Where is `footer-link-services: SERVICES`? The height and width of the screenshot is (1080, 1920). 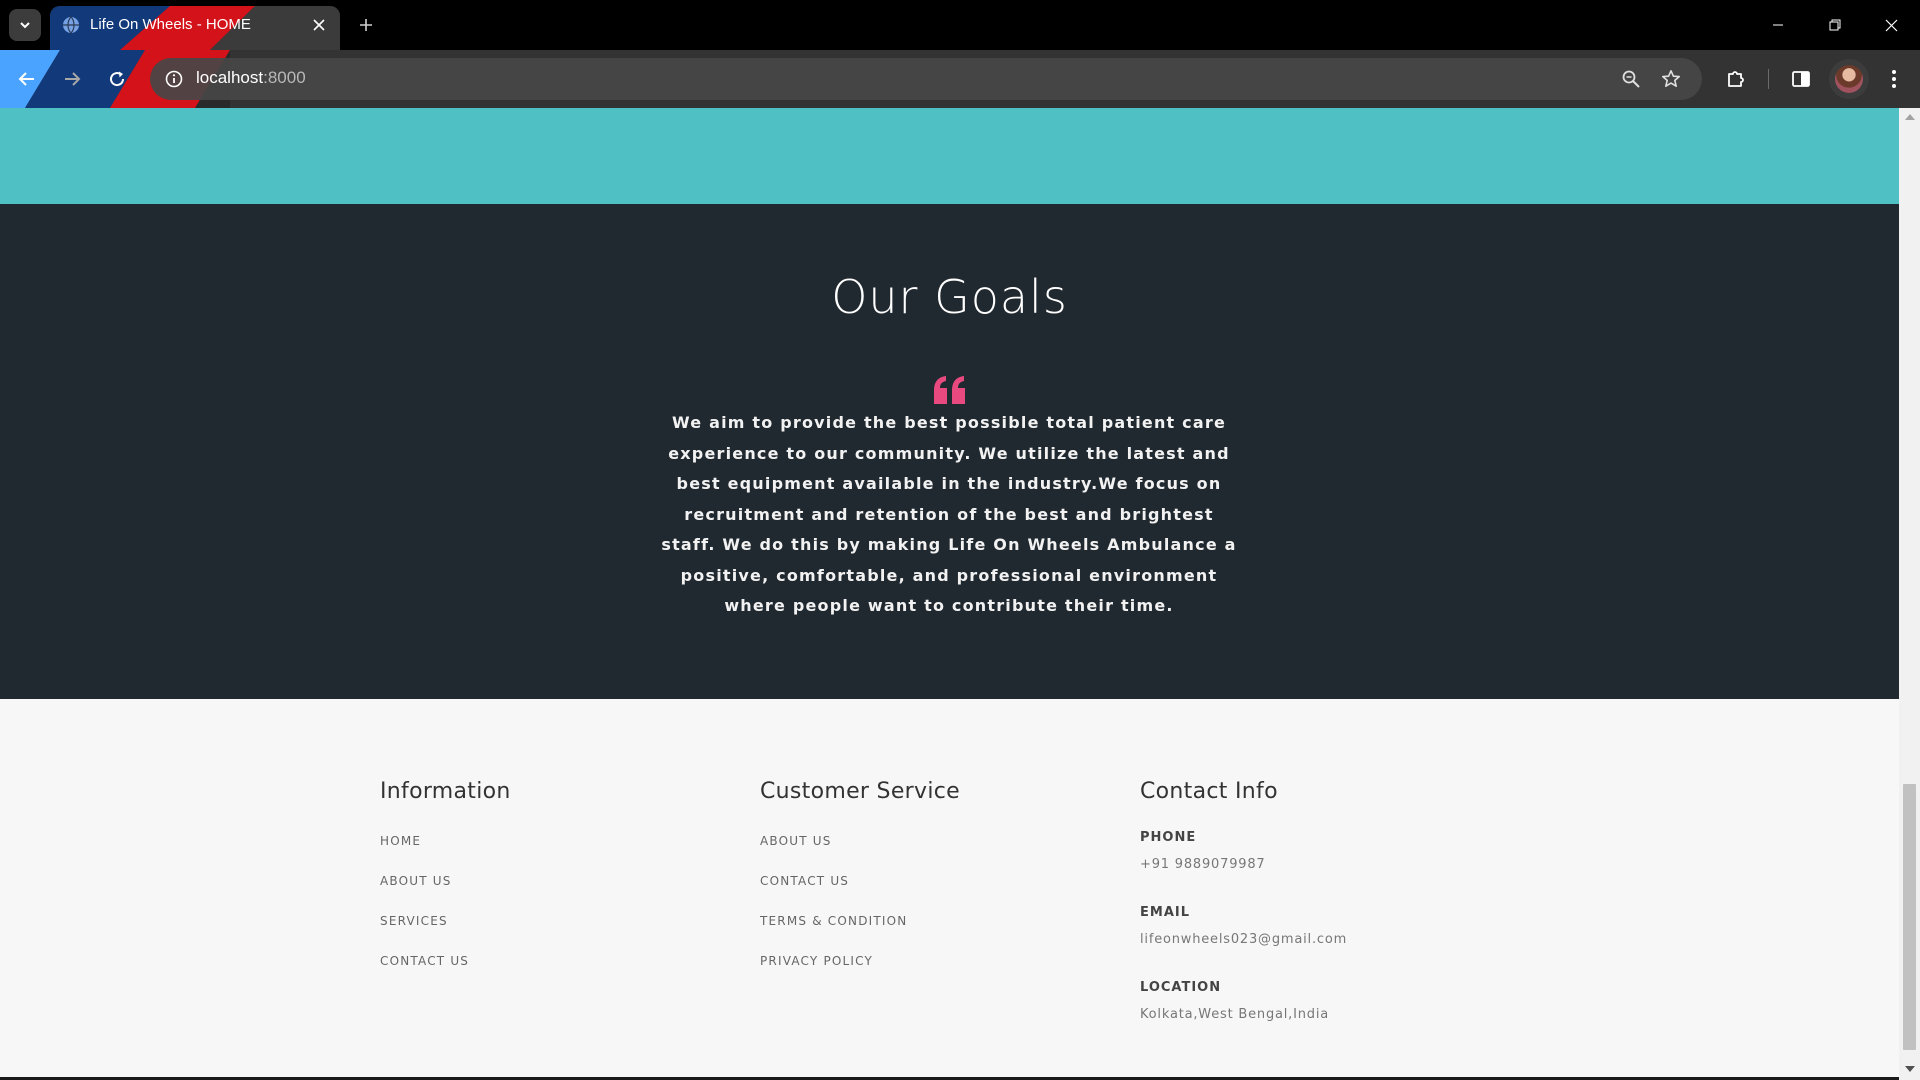
footer-link-services: SERVICES is located at coordinates (414, 921).